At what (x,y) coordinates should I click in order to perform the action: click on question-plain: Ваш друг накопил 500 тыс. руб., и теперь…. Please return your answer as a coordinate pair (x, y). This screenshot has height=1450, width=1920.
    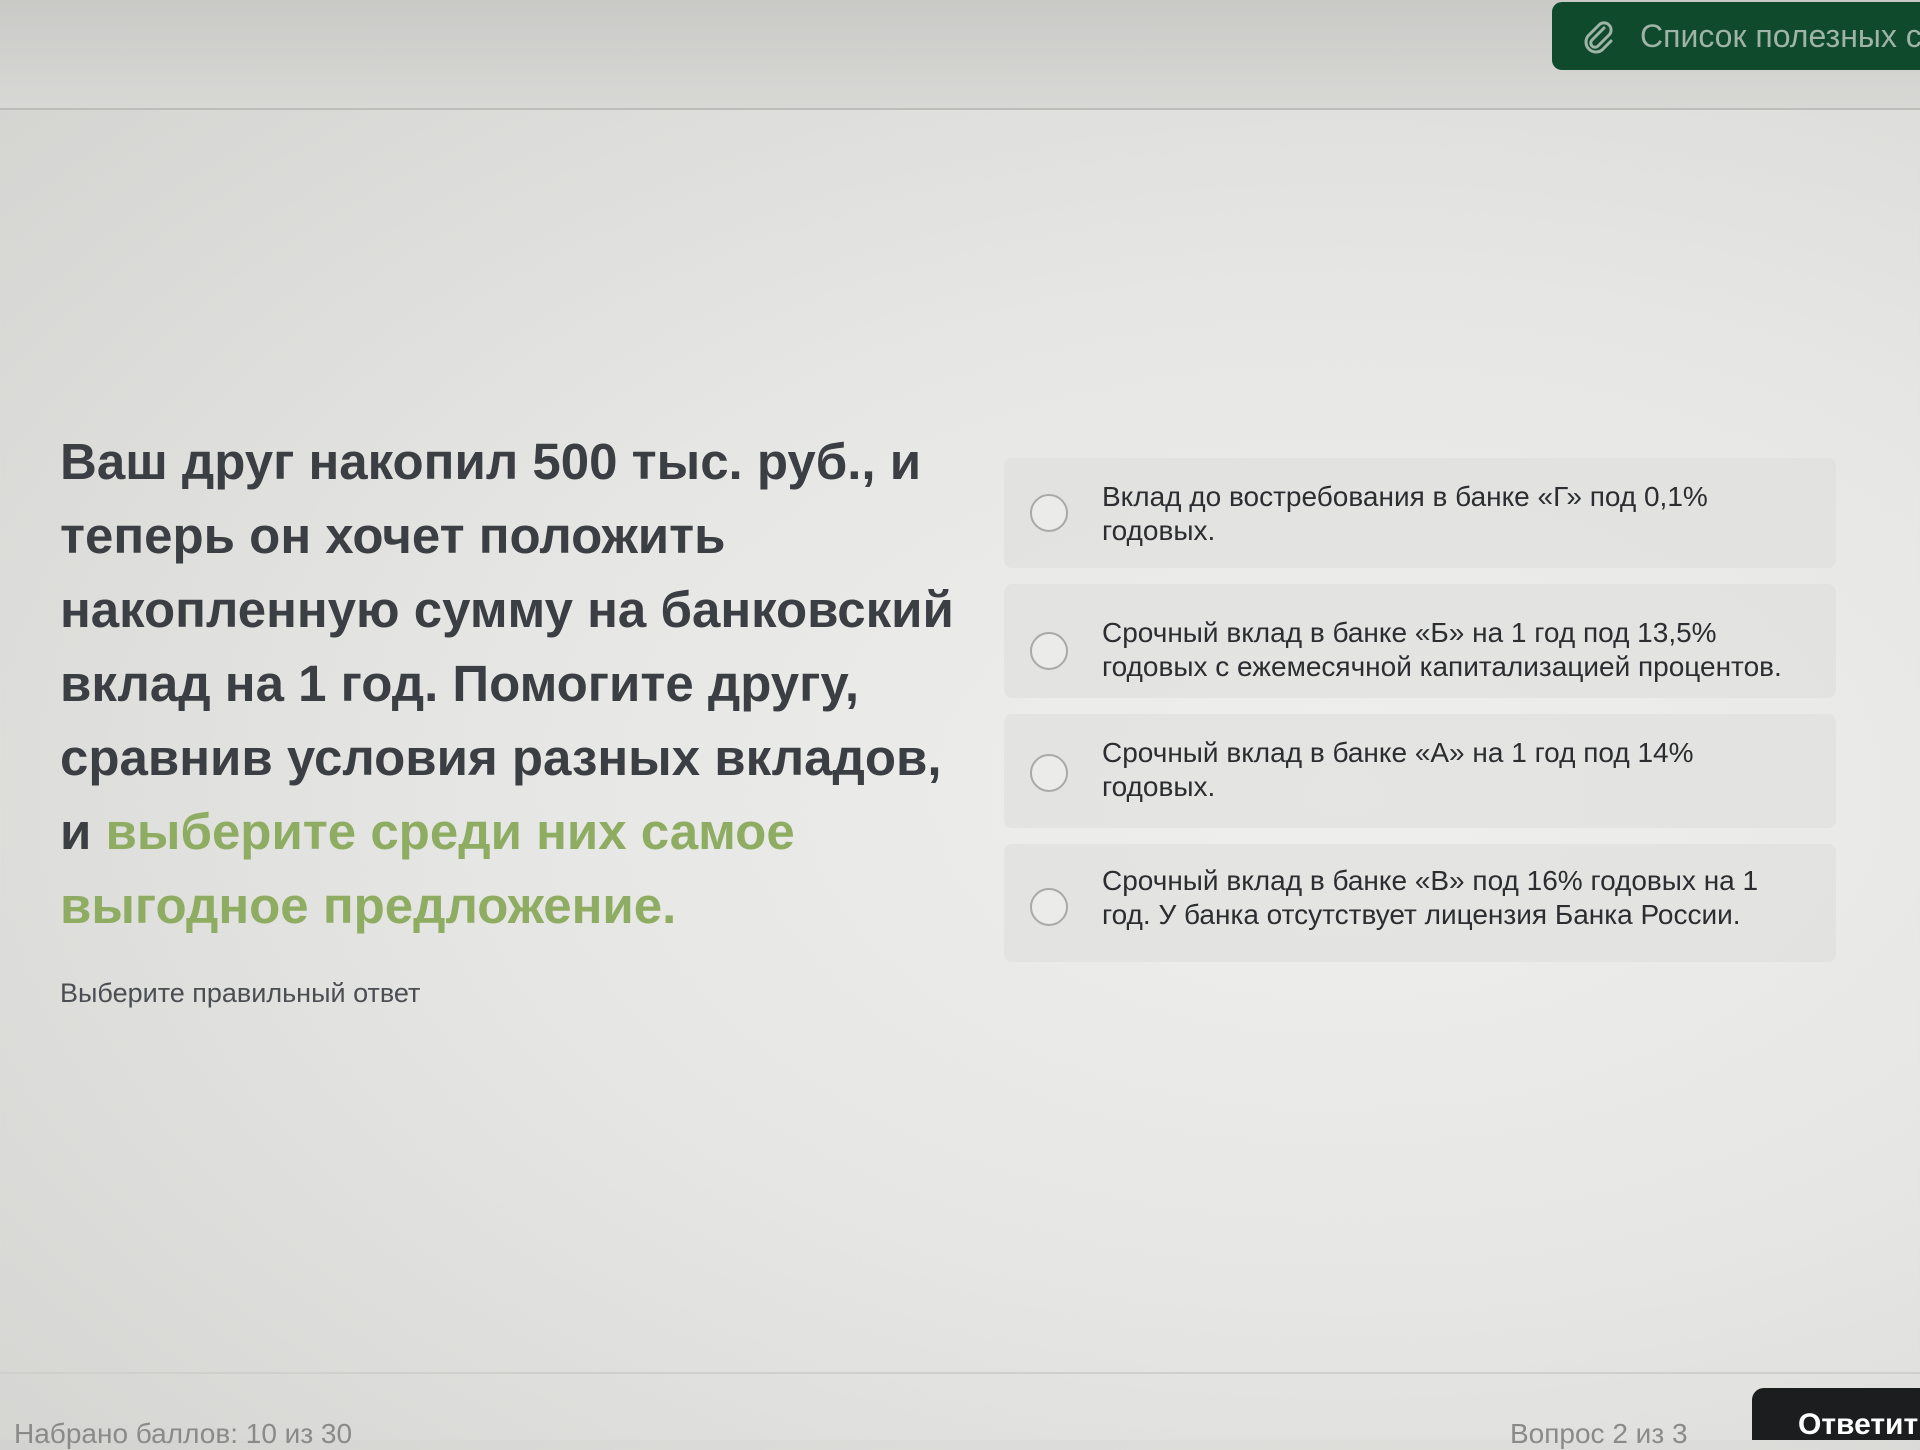
    Looking at the image, I should click on (507, 646).